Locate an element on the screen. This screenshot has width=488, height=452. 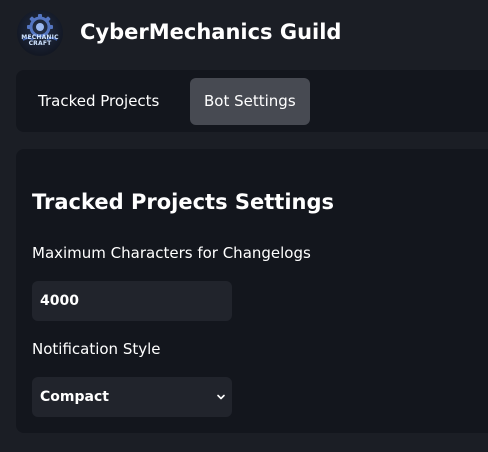
guild-name: CyberMechanics Guild is located at coordinates (211, 32).